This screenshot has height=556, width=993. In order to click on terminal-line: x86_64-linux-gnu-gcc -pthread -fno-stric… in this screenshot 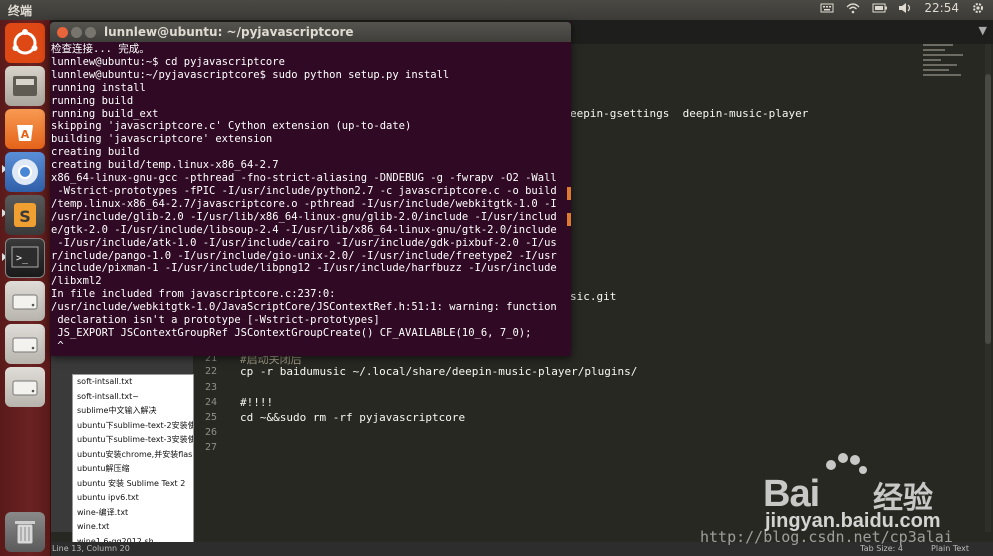, I will do `click(304, 178)`.